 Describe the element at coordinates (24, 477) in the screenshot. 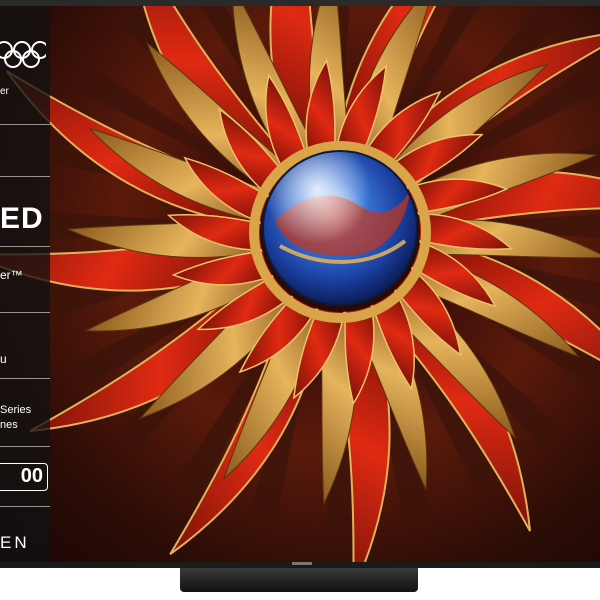

I see `size-badge: 00` at that location.